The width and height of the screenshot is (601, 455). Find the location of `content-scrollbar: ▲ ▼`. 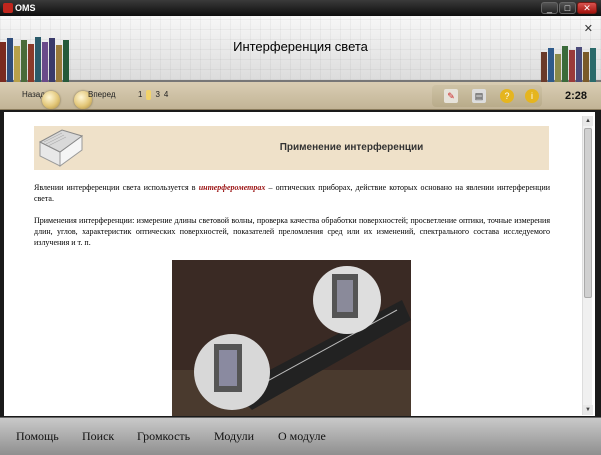

content-scrollbar: ▲ ▼ is located at coordinates (587, 265).